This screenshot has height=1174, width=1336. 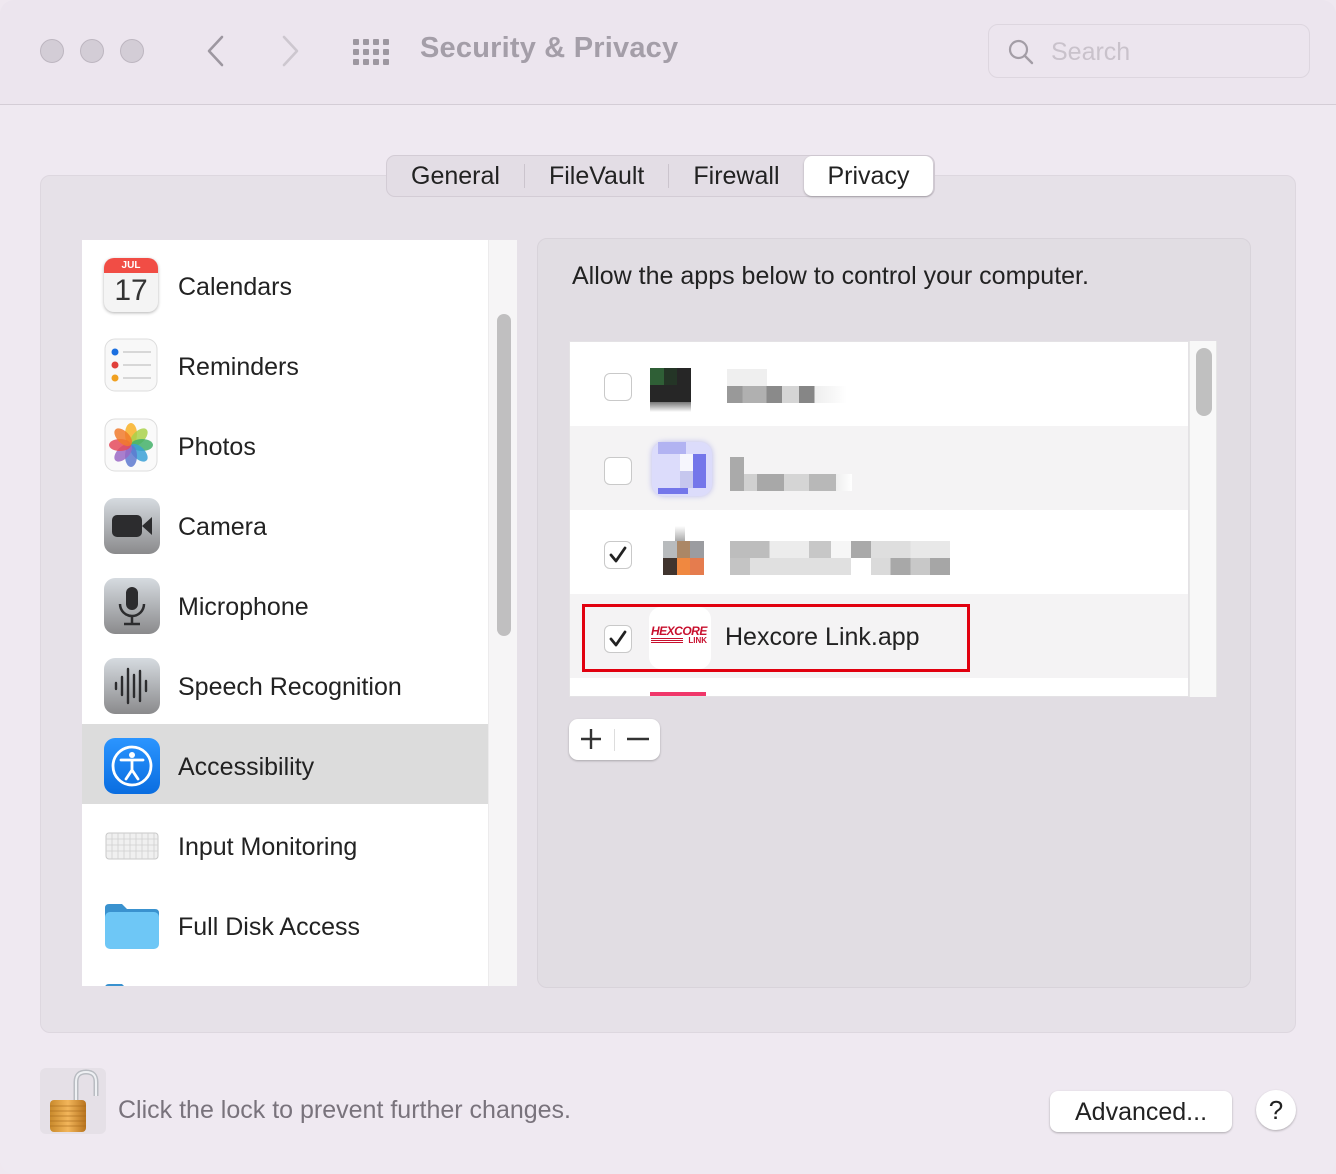 I want to click on grid-icon, so click(x=371, y=52).